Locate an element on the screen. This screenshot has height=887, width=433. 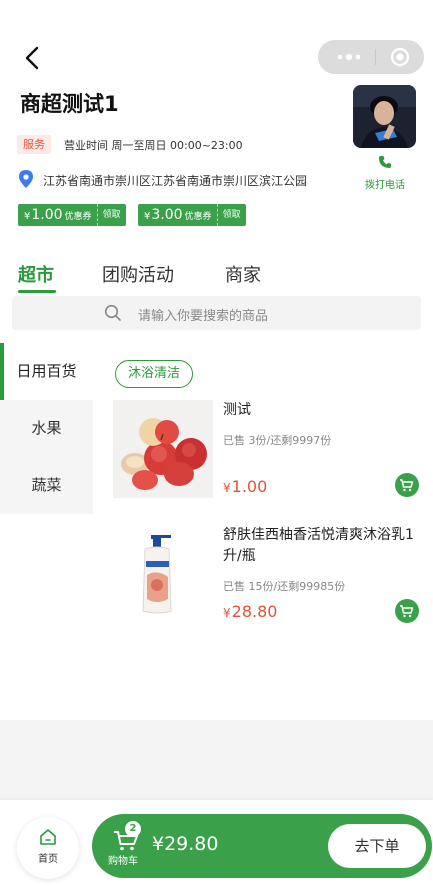
category-fruit: 水果 is located at coordinates (46, 428).